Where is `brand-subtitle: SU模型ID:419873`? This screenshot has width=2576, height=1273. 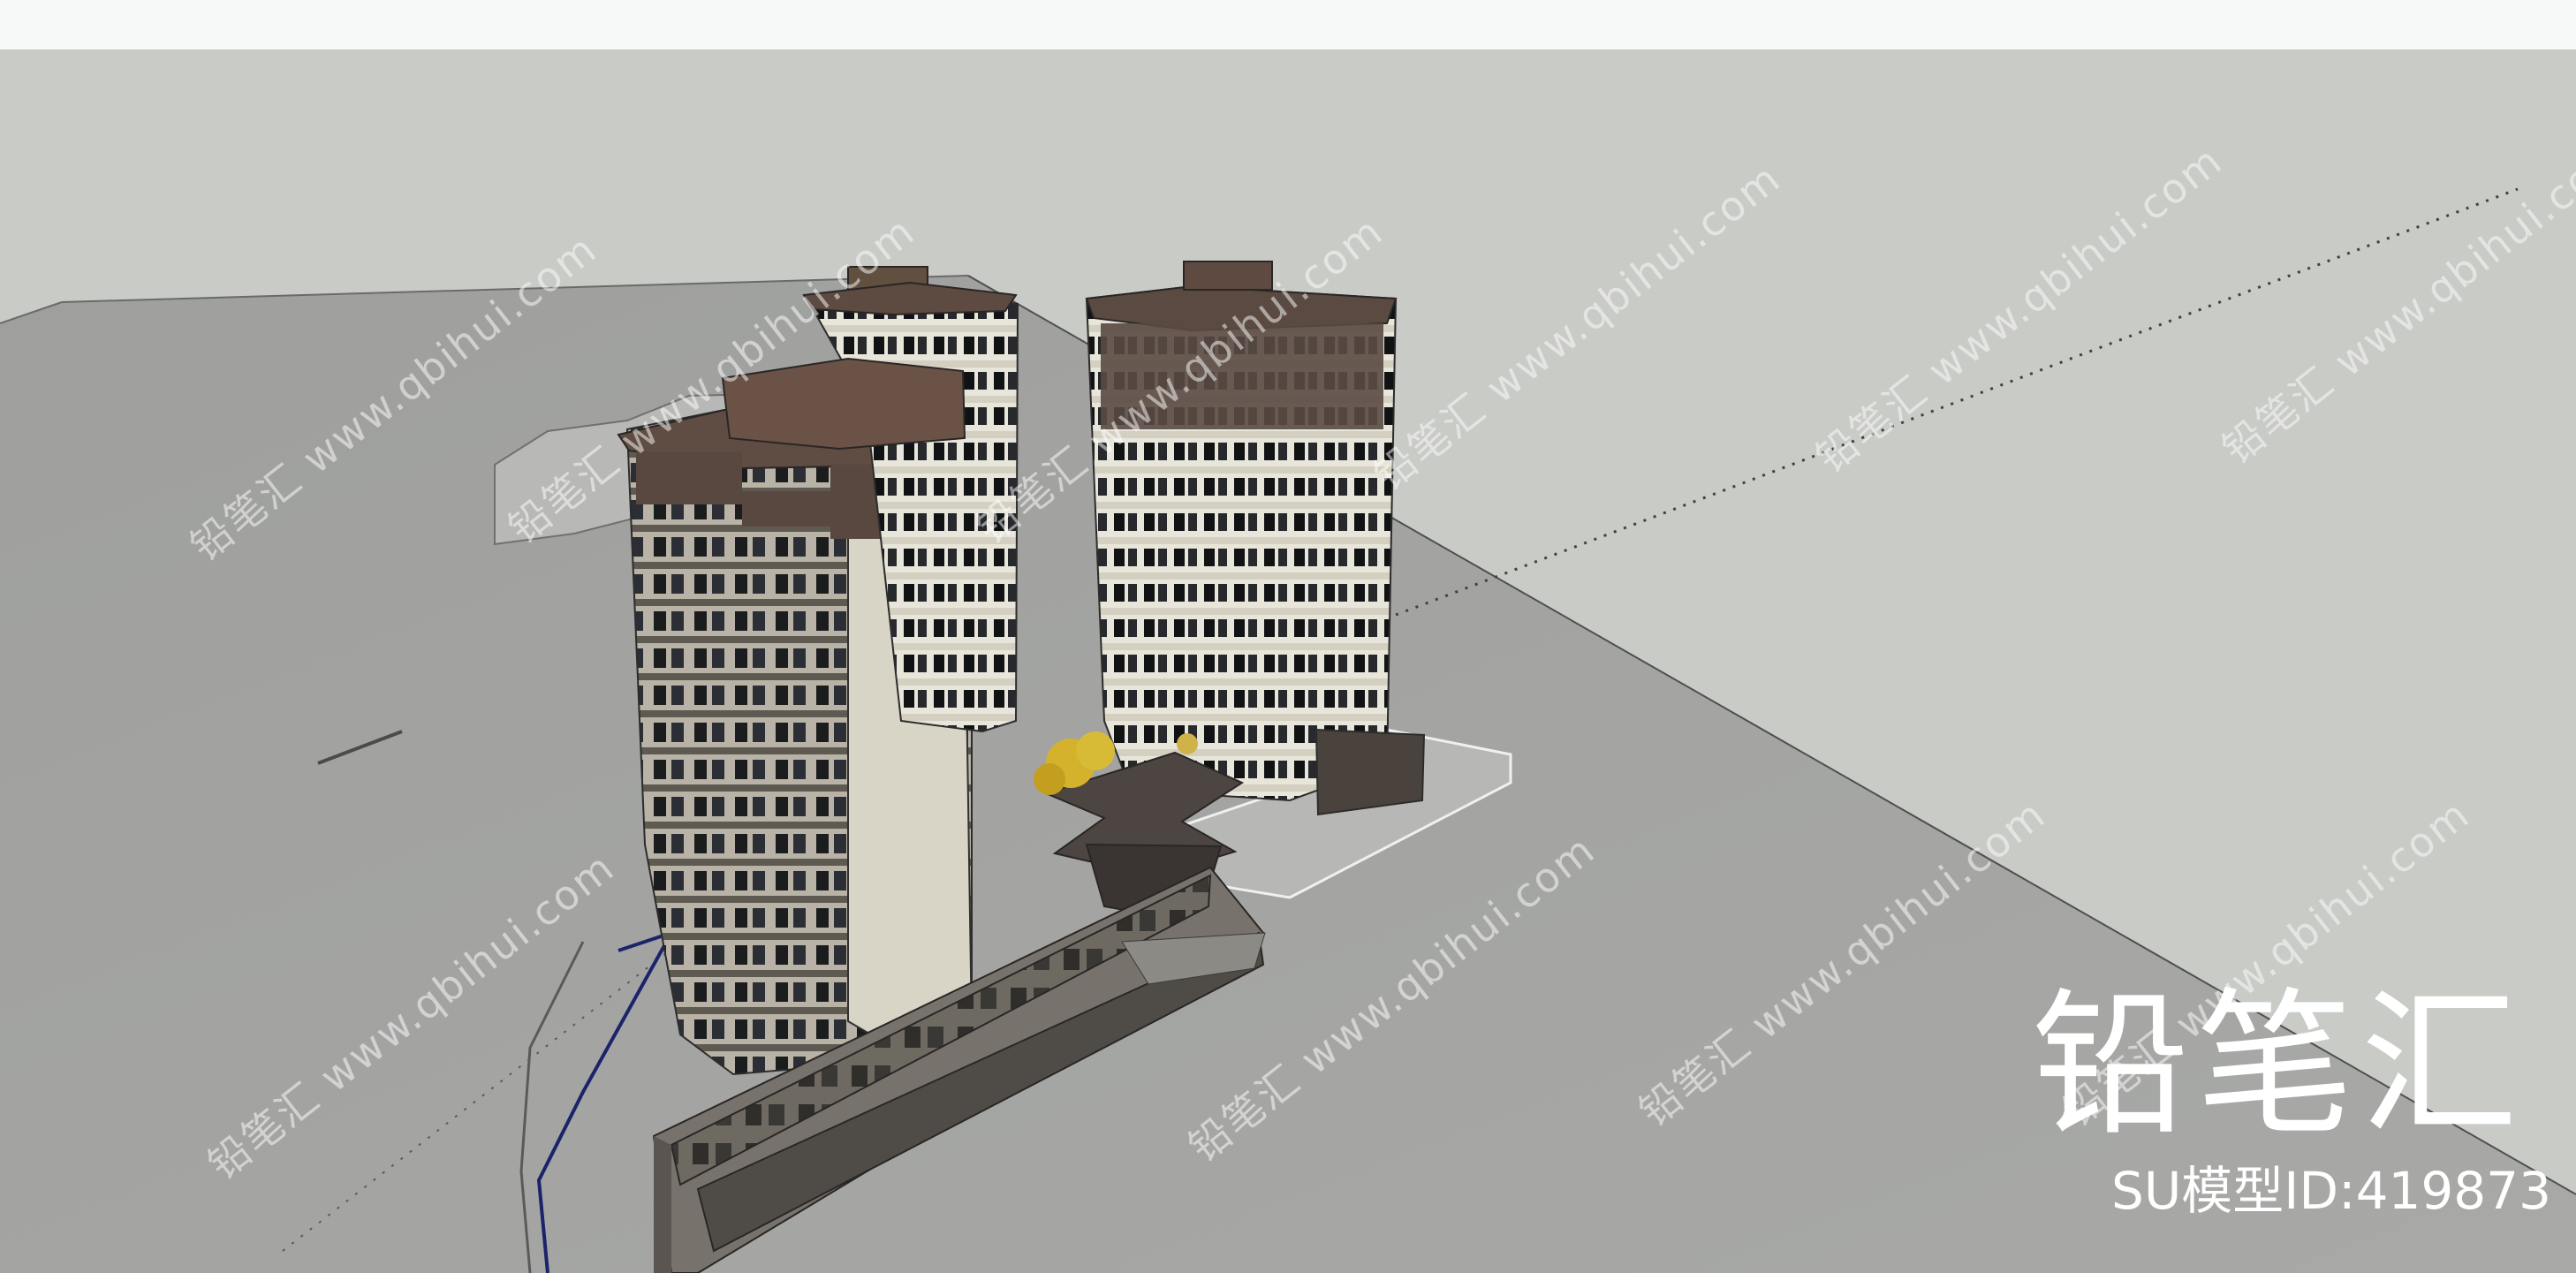 brand-subtitle: SU模型ID:419873 is located at coordinates (2331, 1191).